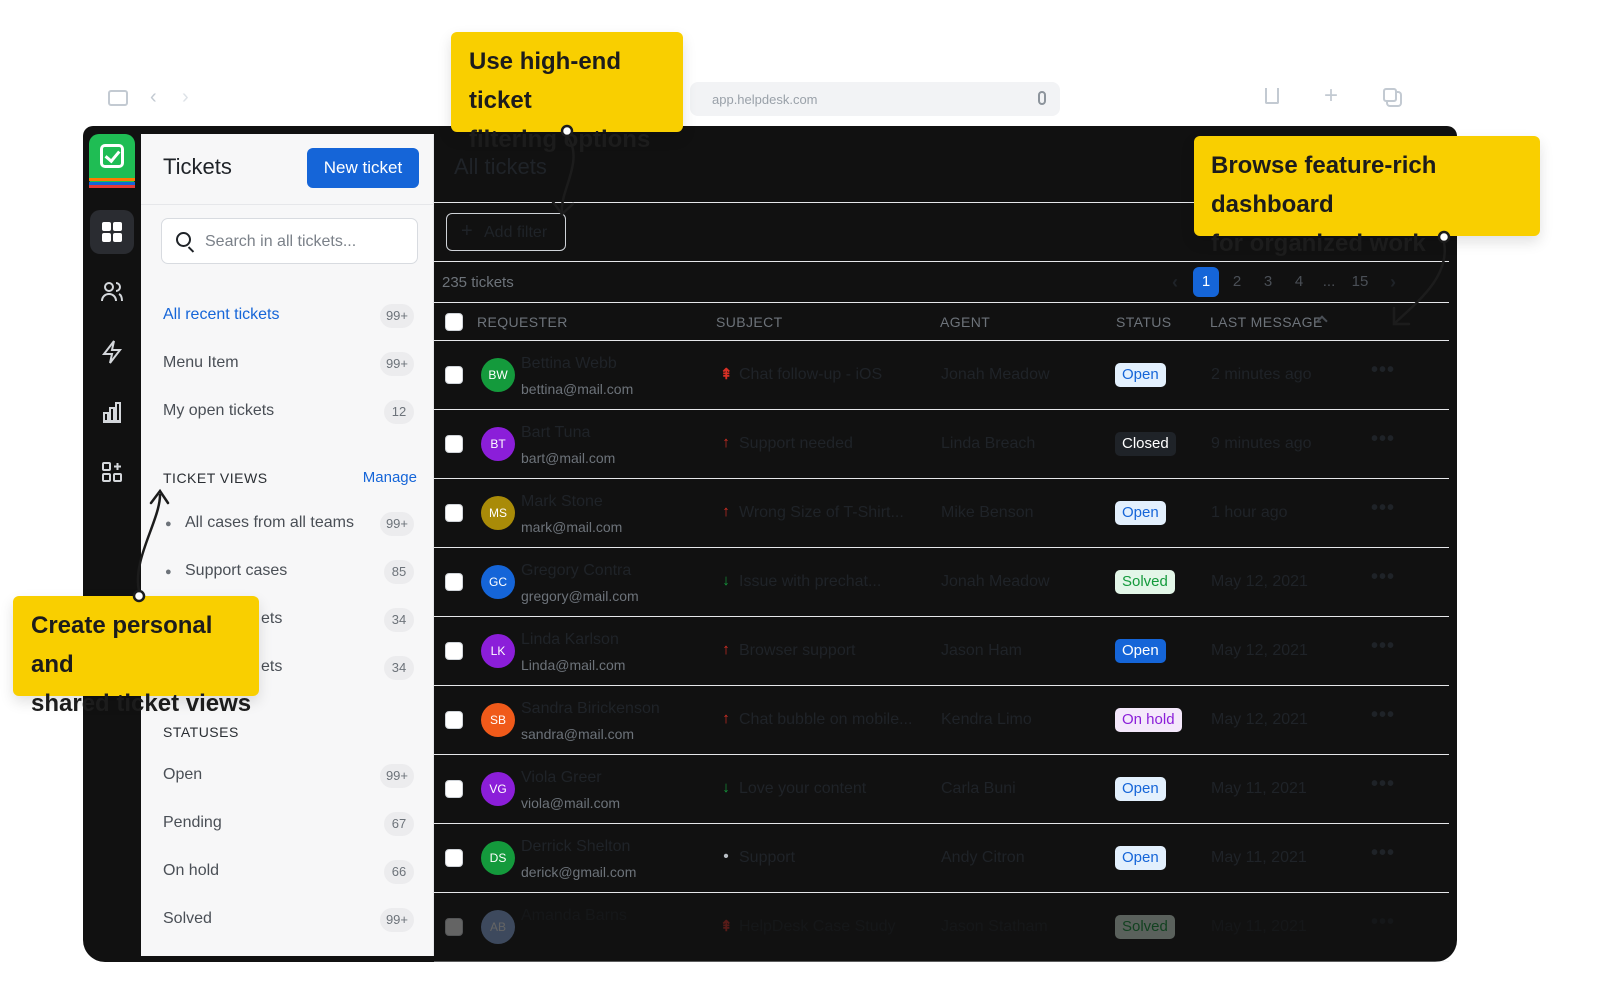  I want to click on back-icon: ‹, so click(153, 97).